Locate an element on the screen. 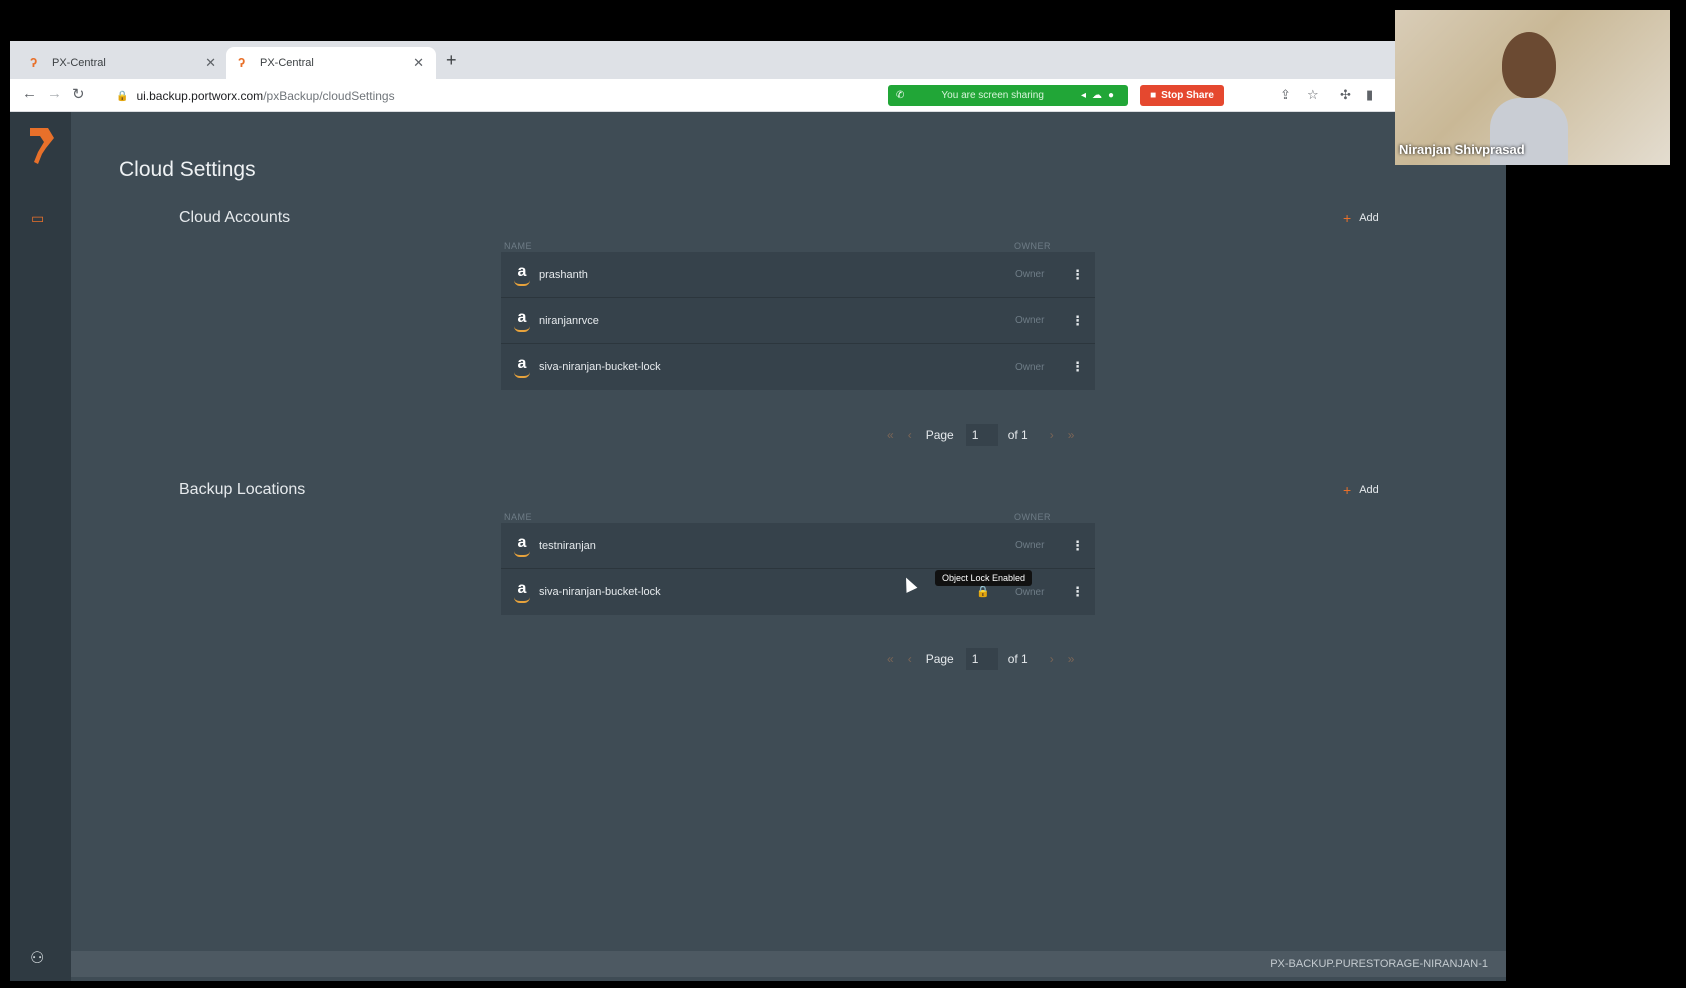 The width and height of the screenshot is (1686, 988). new-tab-icon: + is located at coordinates (451, 60).